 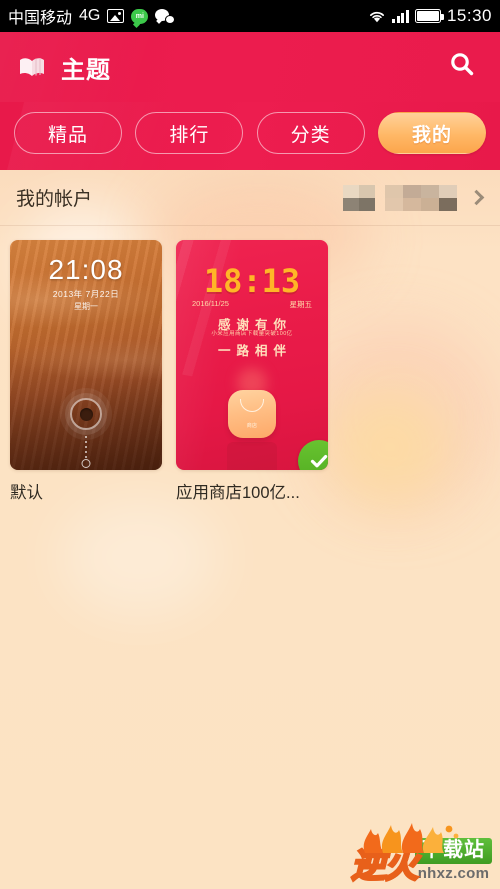 I want to click on lock-dots-decoration, so click(x=86, y=447).